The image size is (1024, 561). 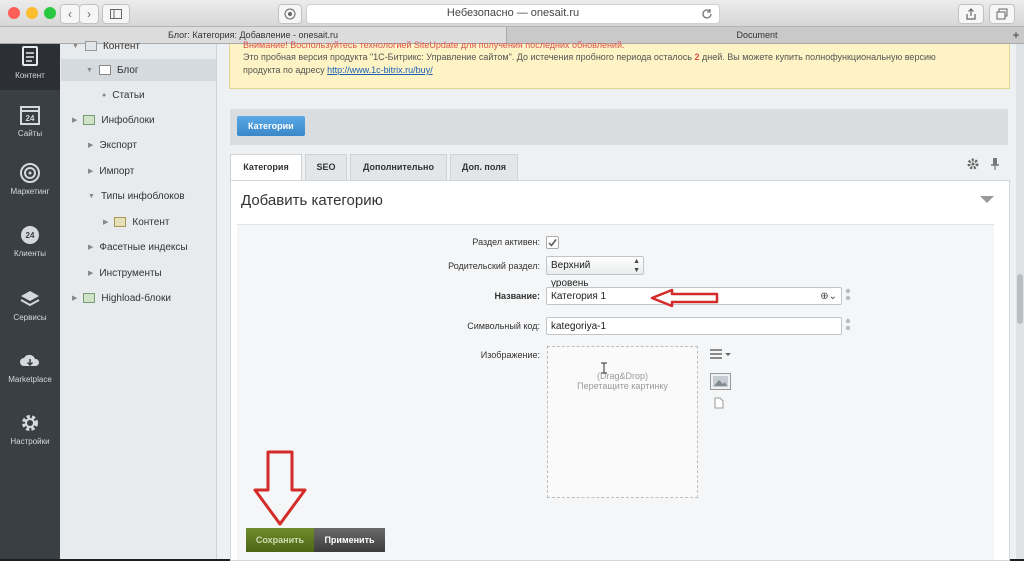 I want to click on sidebar-item-marketplace: Marketplace, so click(x=30, y=379).